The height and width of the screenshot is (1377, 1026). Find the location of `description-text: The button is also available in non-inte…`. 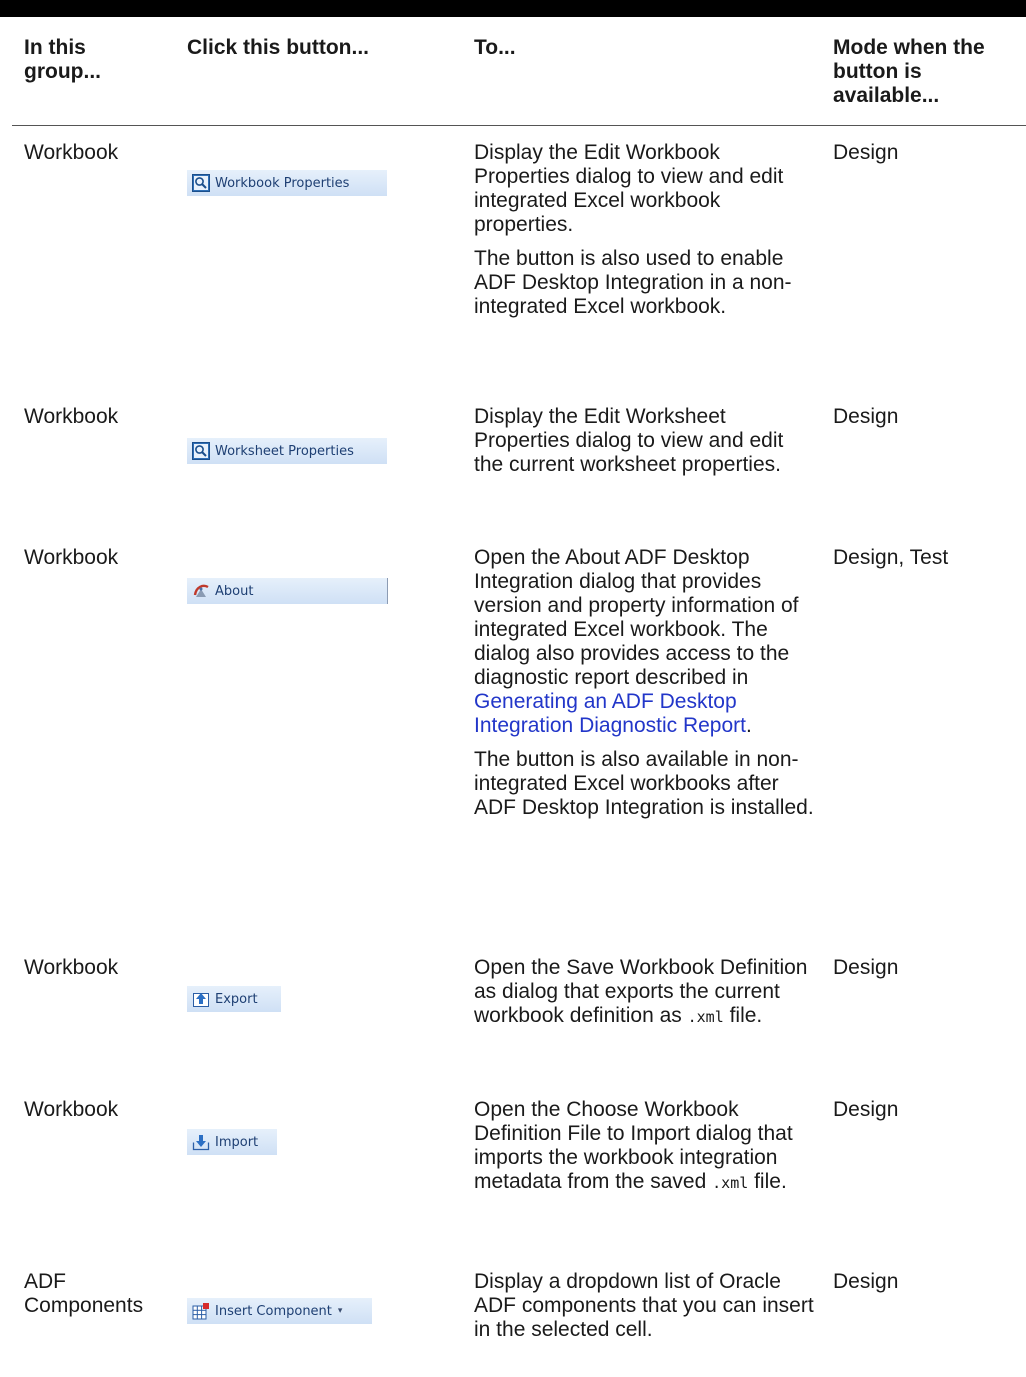

description-text: The button is also available in non-inte… is located at coordinates (644, 783).